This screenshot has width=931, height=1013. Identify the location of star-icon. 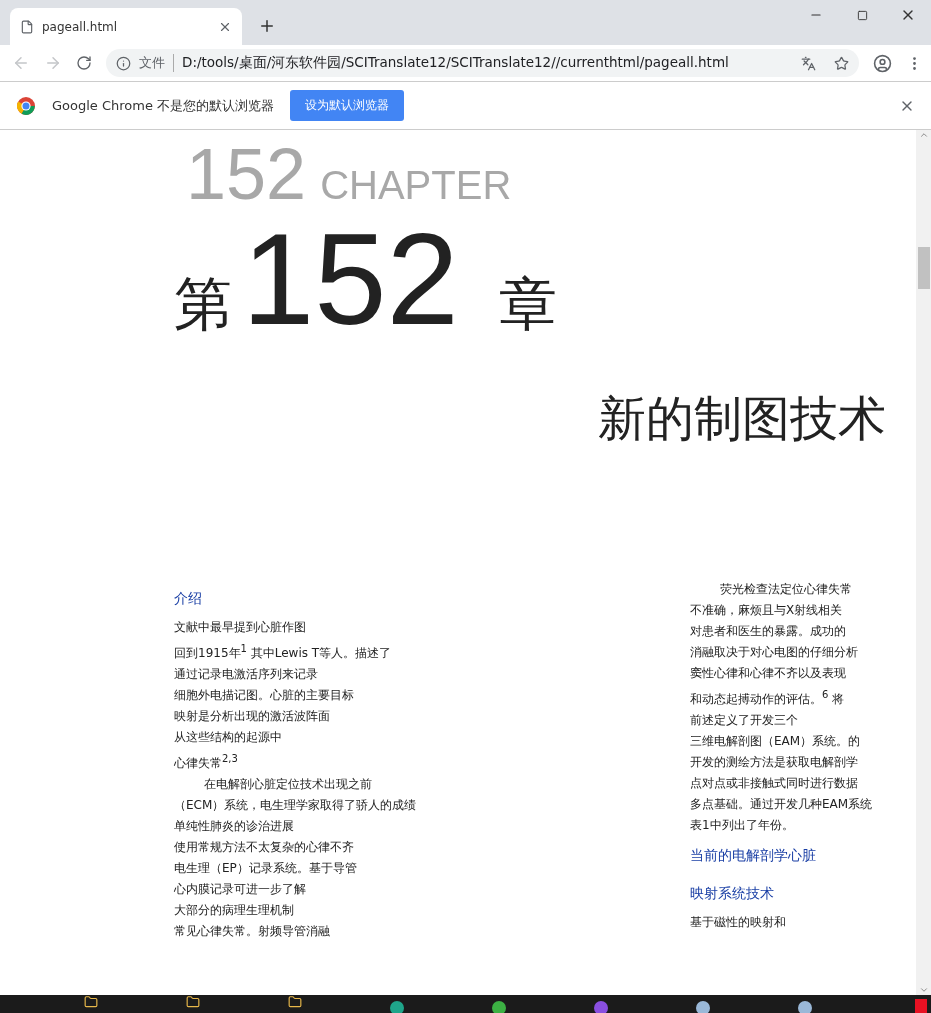
(841, 63).